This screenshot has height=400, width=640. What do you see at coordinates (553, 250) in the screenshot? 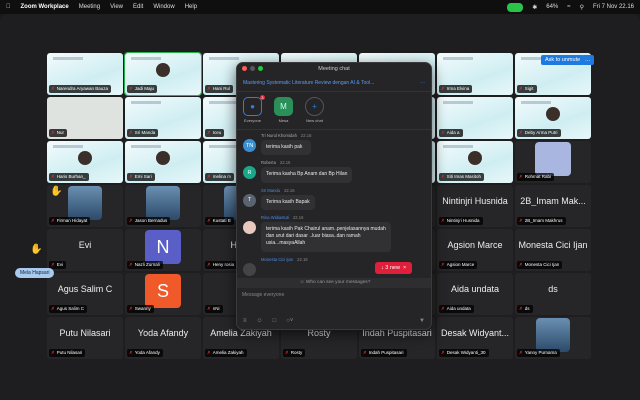
I see `participant-tile: Monesta Cici Ijan ✗ Monesta Cici Ijan` at bounding box center [553, 250].